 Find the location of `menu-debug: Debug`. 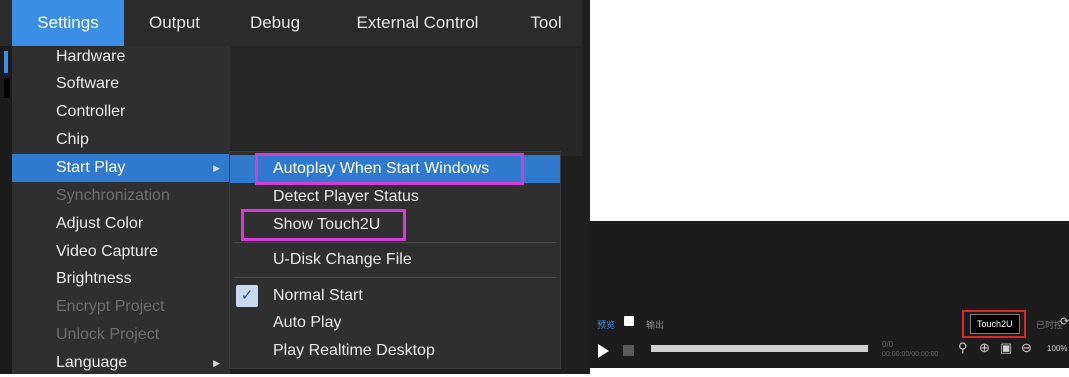

menu-debug: Debug is located at coordinates (275, 23).